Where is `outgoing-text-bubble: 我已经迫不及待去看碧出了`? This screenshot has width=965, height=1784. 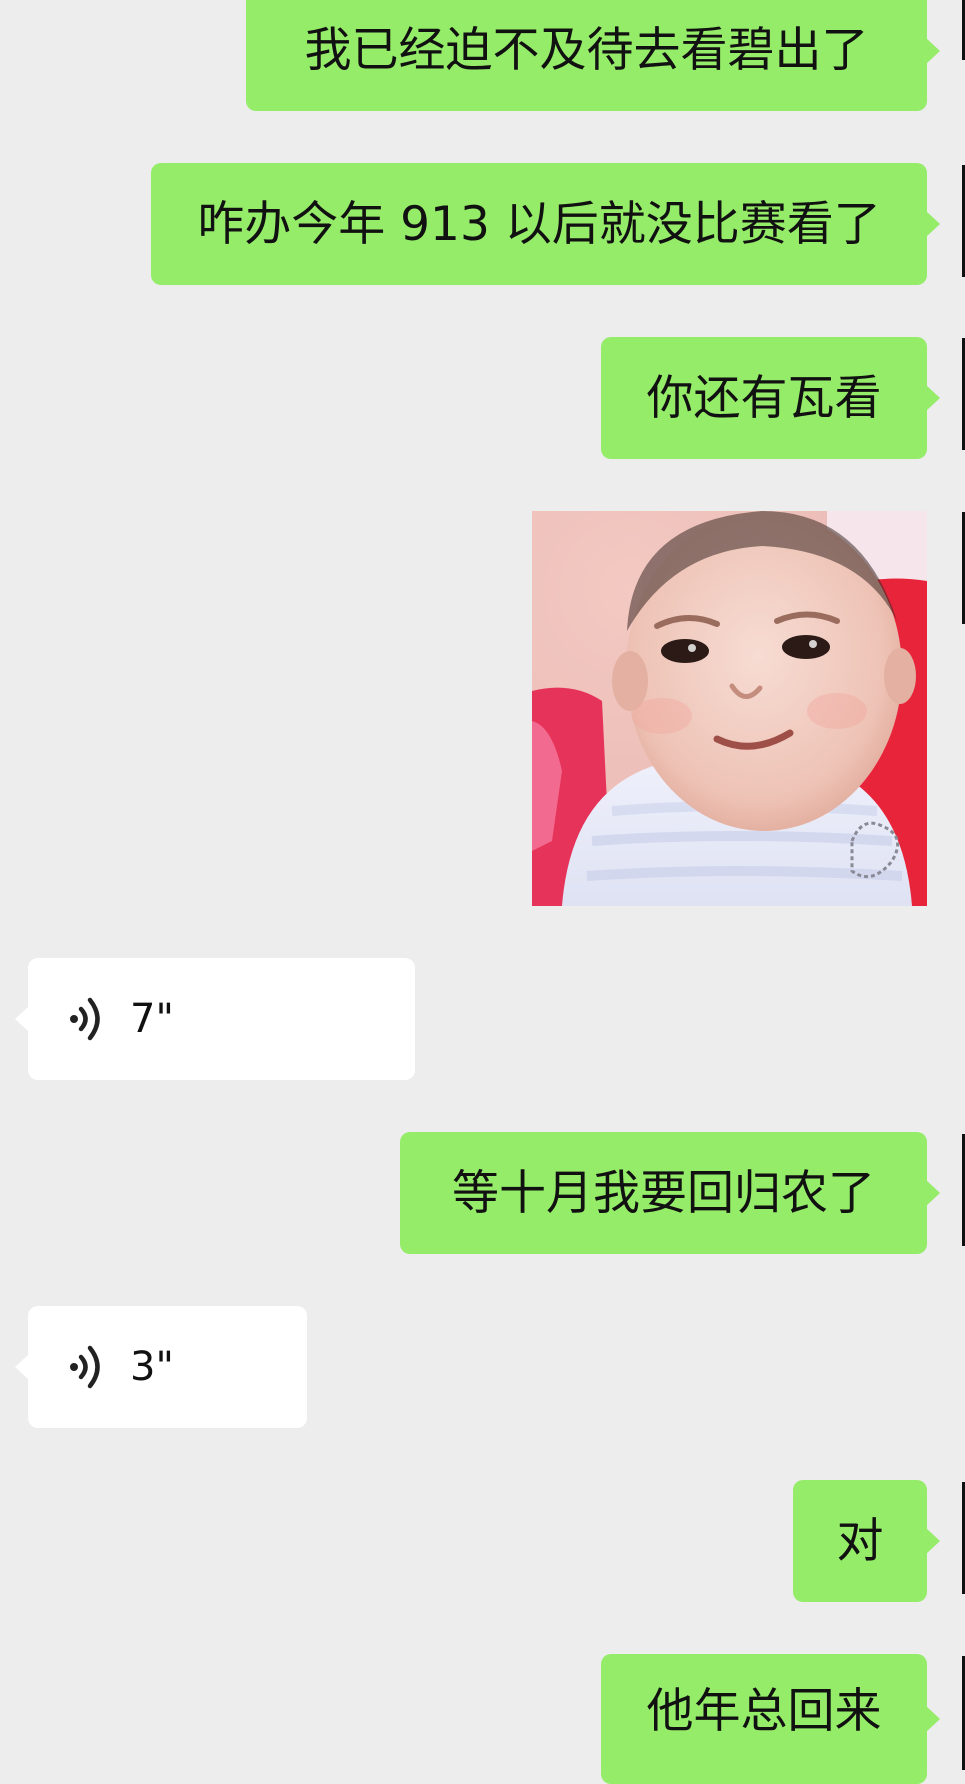 outgoing-text-bubble: 我已经迫不及待去看碧出了 is located at coordinates (593, 55).